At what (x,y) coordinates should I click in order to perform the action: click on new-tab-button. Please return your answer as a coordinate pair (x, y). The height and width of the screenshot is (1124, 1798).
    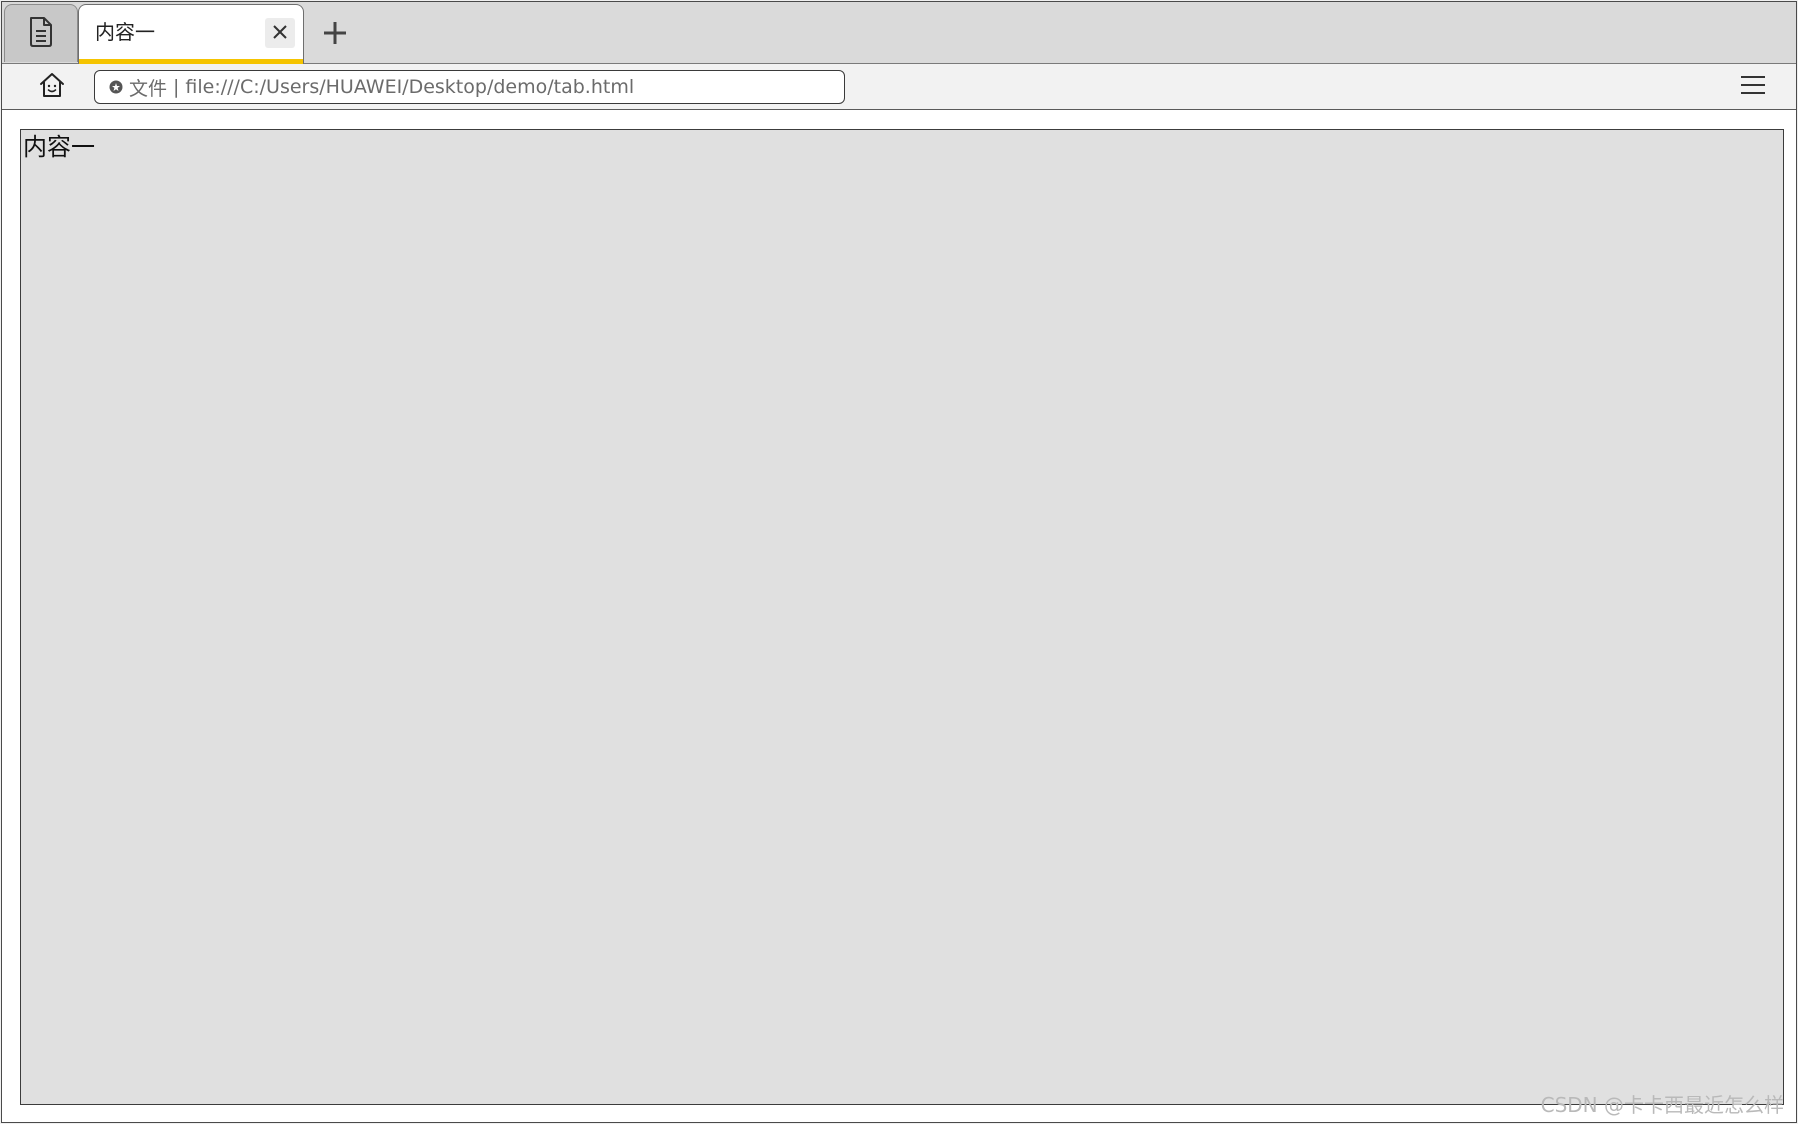
    Looking at the image, I should click on (335, 35).